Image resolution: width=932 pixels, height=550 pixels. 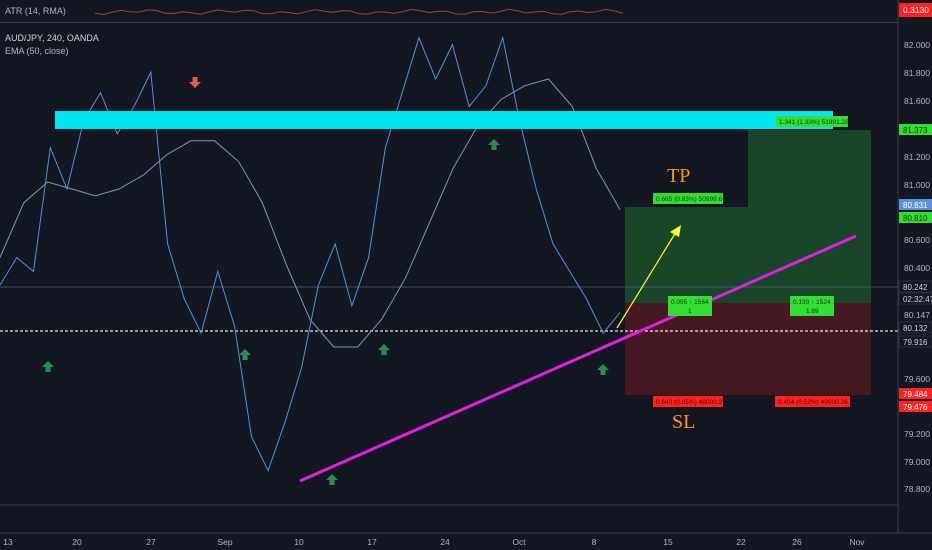 I want to click on svg-text: 79.476, so click(x=915, y=407).